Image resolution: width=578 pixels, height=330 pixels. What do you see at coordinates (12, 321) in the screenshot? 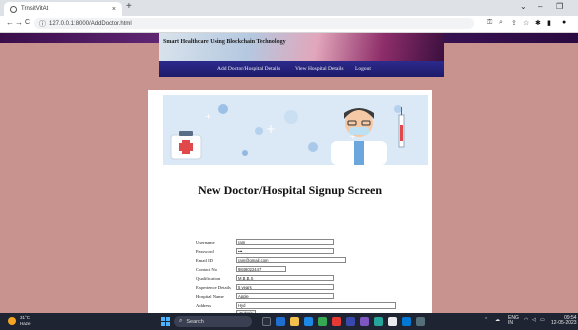
I see `weather-icon` at bounding box center [12, 321].